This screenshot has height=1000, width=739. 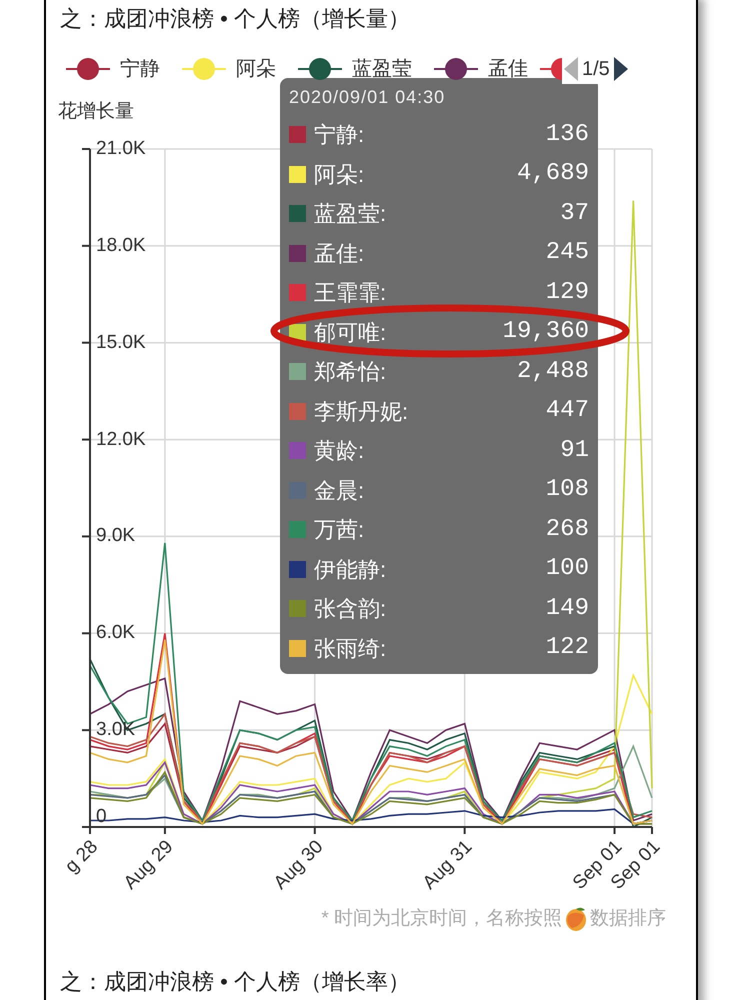 What do you see at coordinates (339, 254) in the screenshot?
I see `series-name: 孟佳:` at bounding box center [339, 254].